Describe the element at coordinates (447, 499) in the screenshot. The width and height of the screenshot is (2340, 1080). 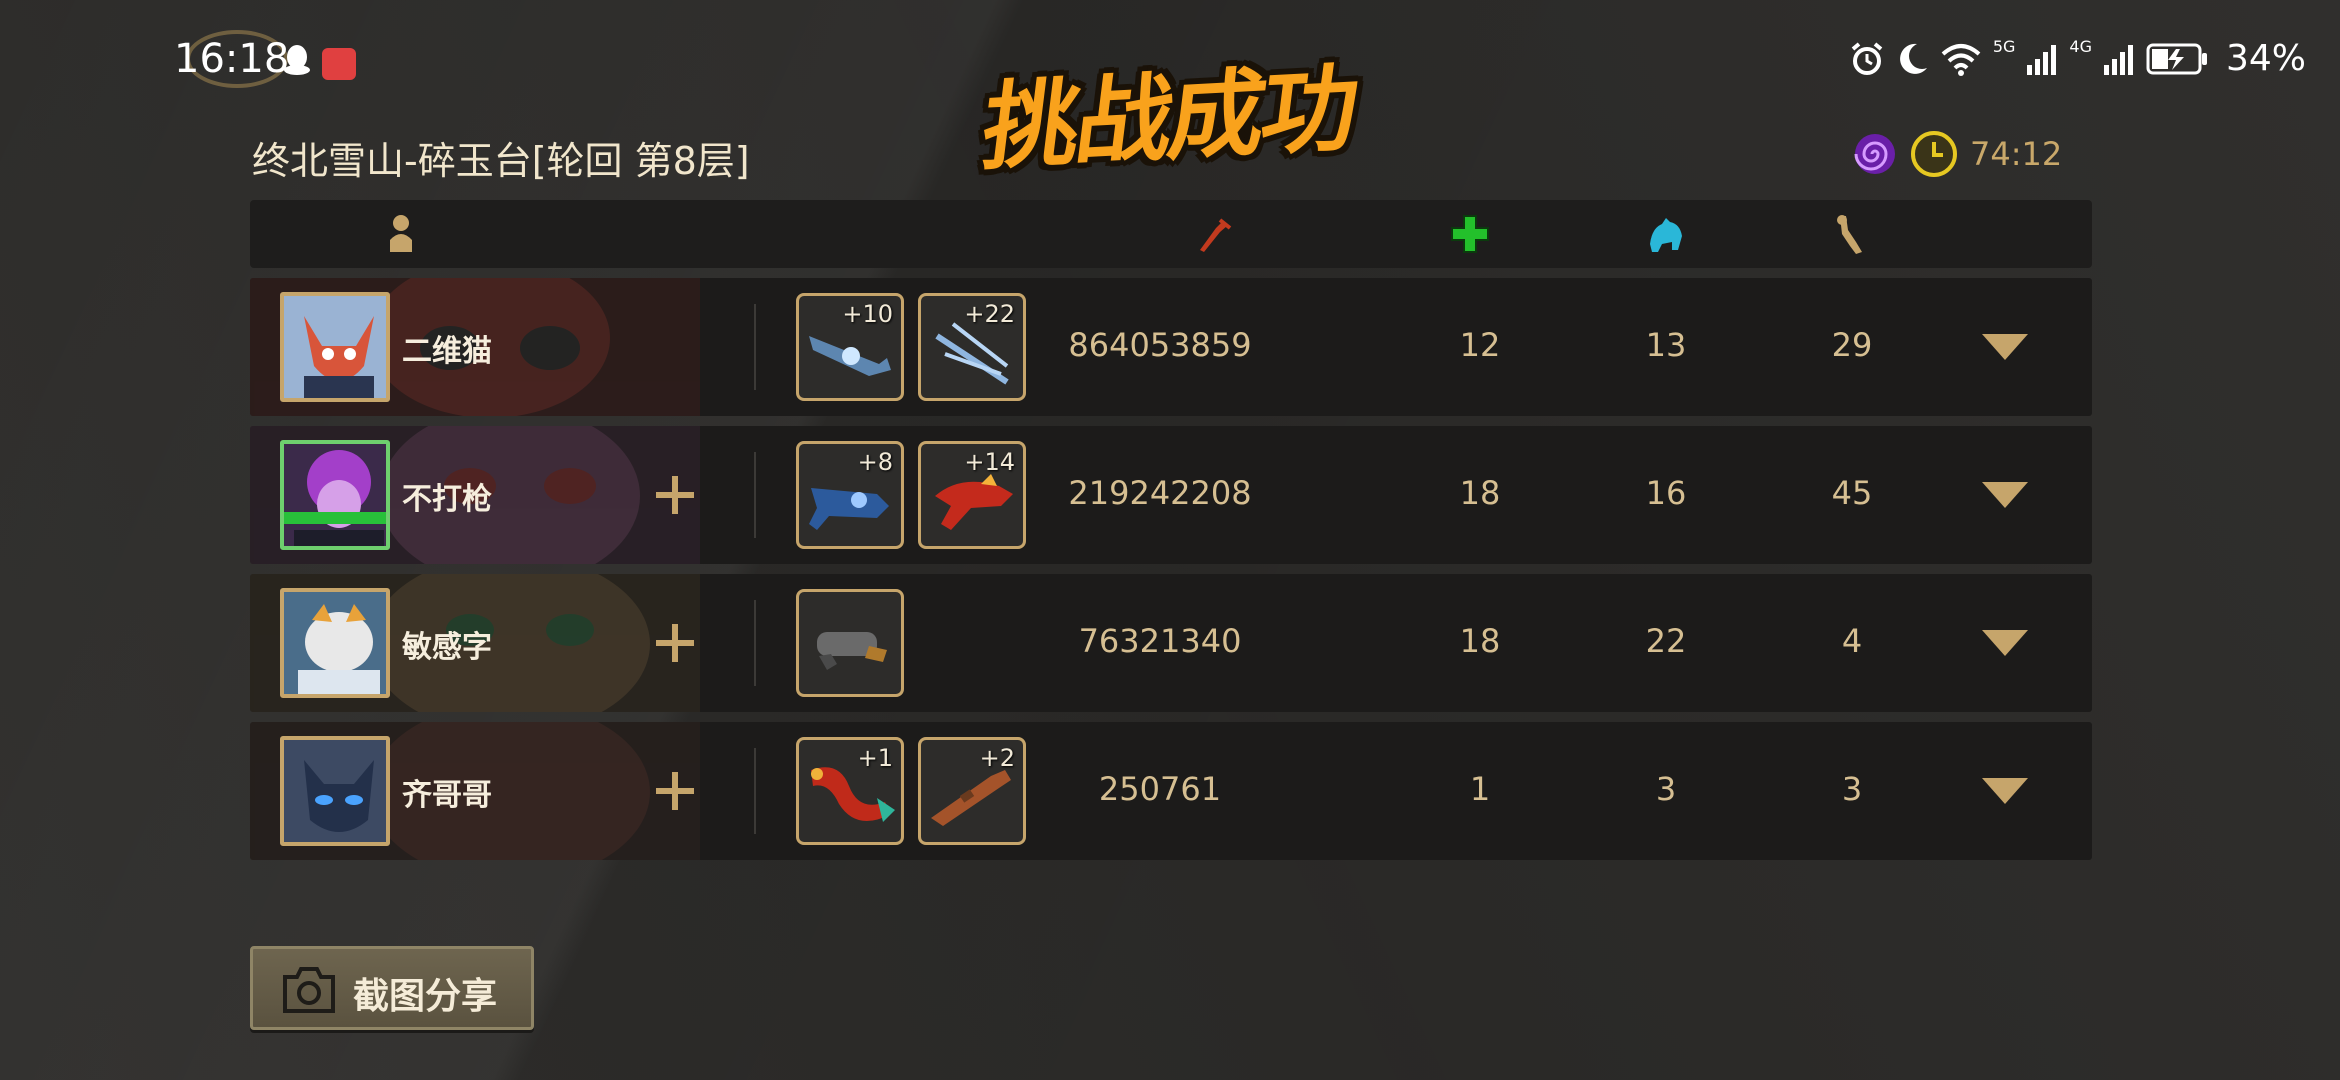
I see `player-name: 不打枪` at that location.